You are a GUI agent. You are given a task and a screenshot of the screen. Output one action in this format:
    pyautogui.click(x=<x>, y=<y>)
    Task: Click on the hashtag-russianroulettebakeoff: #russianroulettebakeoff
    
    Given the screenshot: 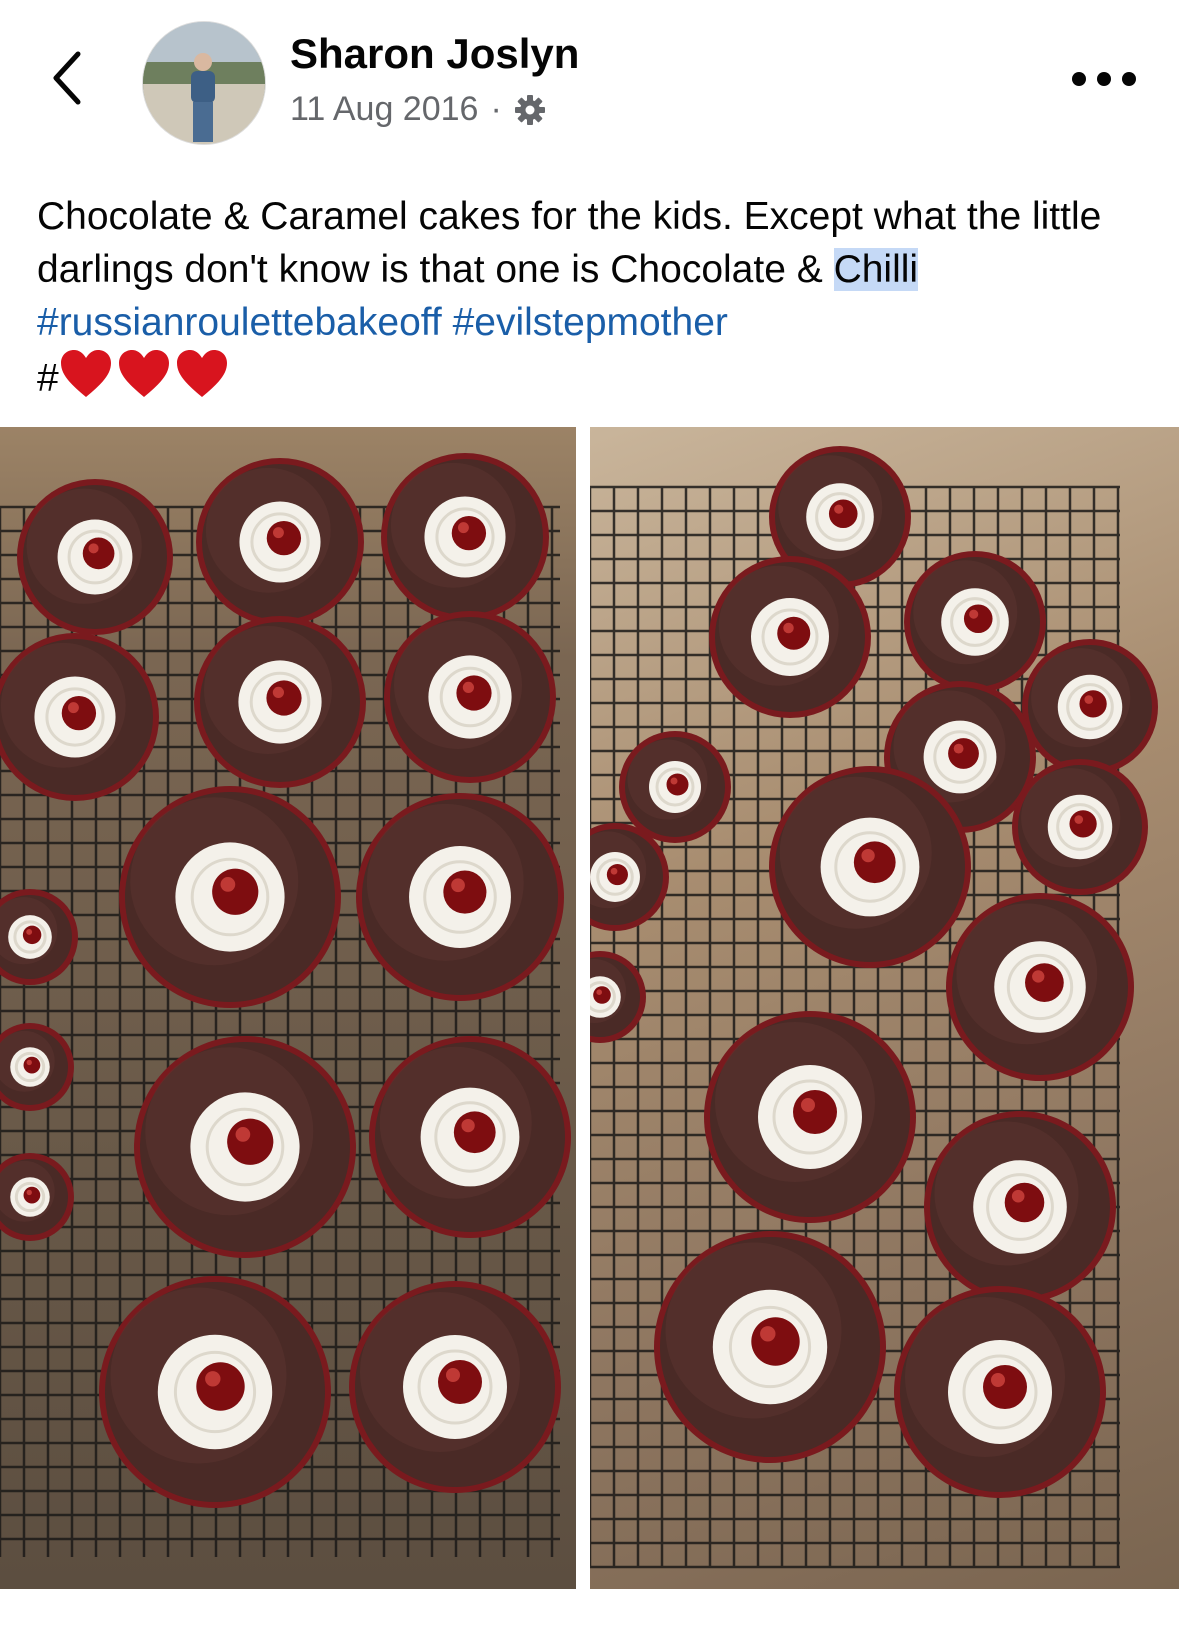 What is the action you would take?
    pyautogui.click(x=239, y=322)
    